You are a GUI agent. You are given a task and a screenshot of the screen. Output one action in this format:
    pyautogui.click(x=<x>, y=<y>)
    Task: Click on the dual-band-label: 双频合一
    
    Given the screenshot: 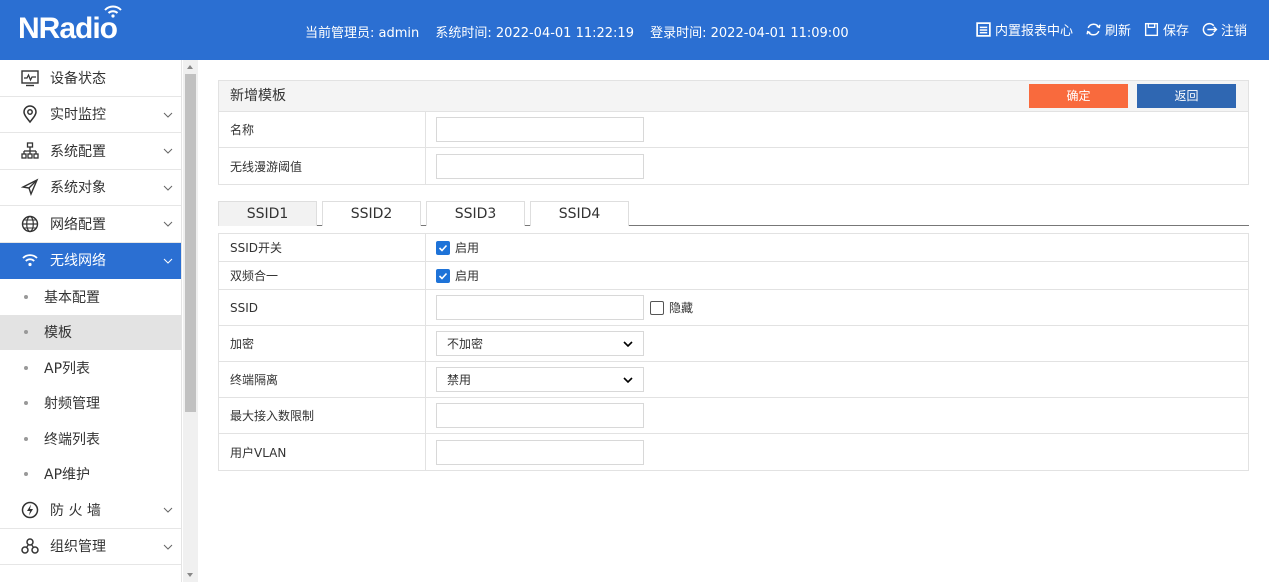 What is the action you would take?
    pyautogui.click(x=322, y=275)
    